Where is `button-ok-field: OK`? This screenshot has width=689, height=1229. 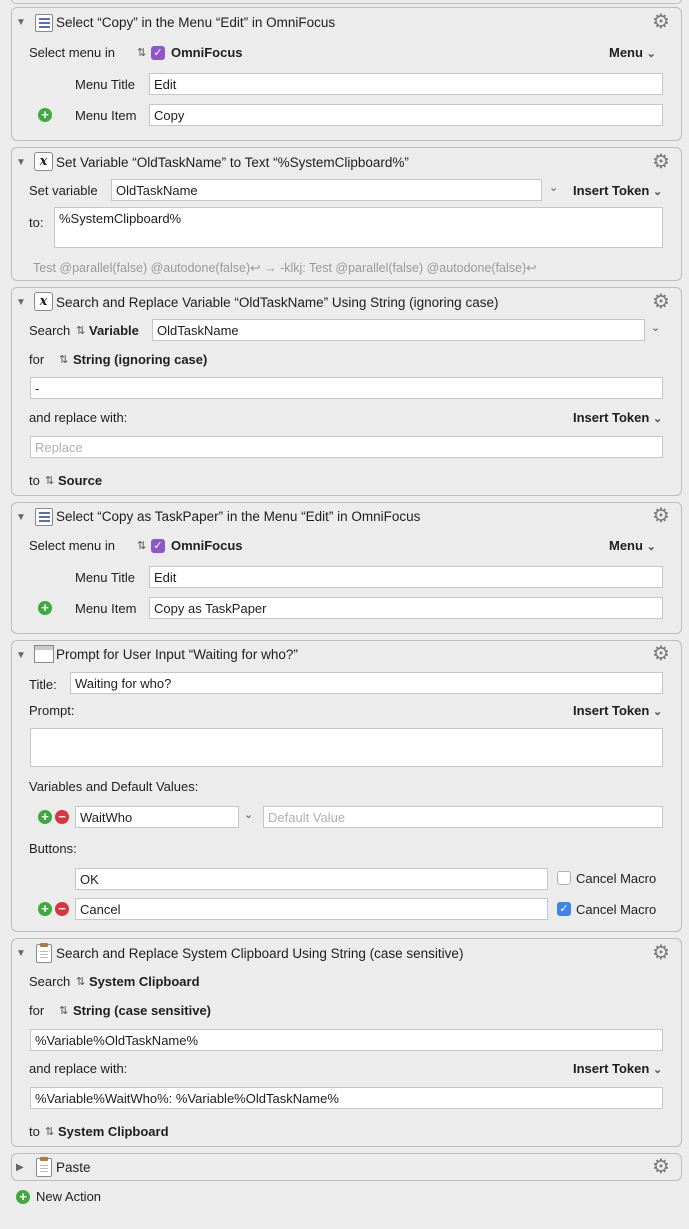 button-ok-field: OK is located at coordinates (311, 879).